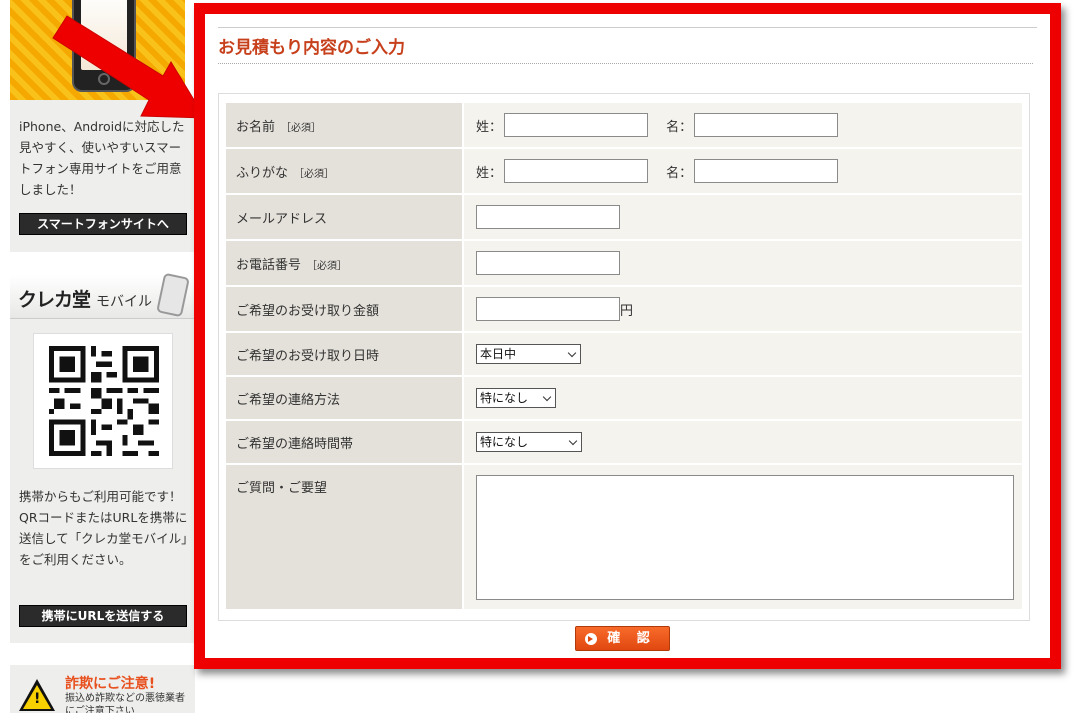 This screenshot has height=713, width=1078. I want to click on page-title: お見積もり内容のご入力, so click(311, 48).